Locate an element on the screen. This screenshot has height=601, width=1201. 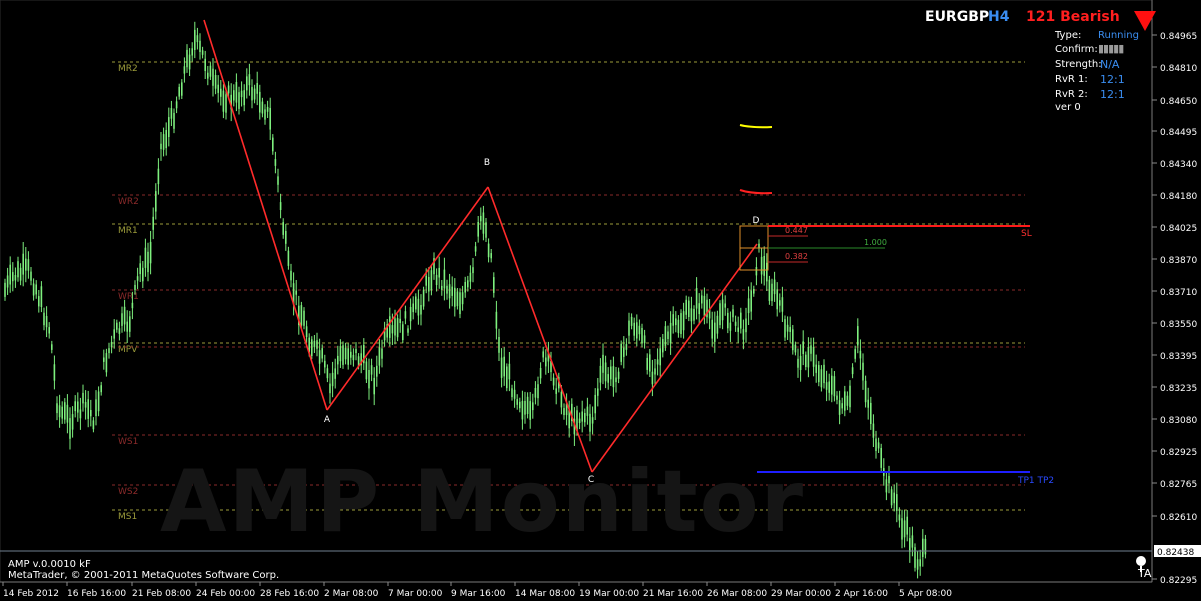
pattern-point-d: D is located at coordinates (756, 221).